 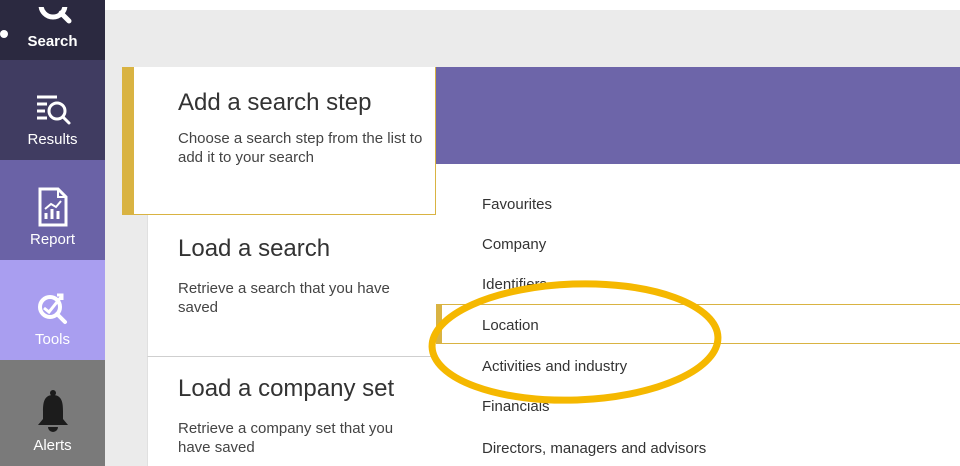 I want to click on sidebar-item-alerts: Alerts, so click(x=52, y=413).